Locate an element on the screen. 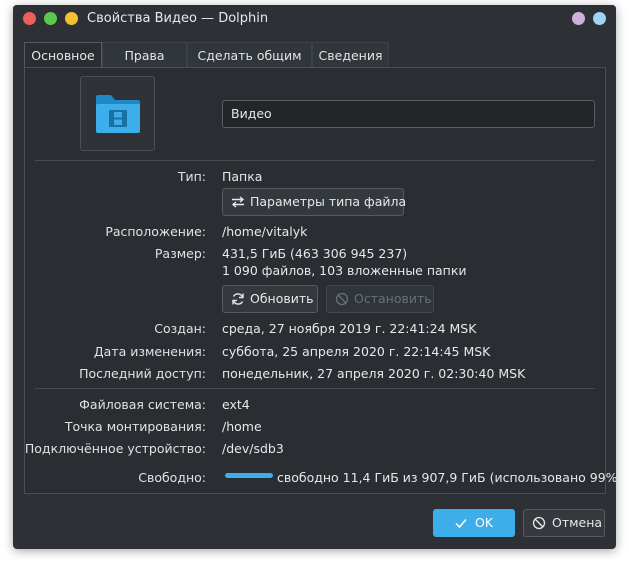 This screenshot has height=563, width=629. file-type-options-button: Параметры типа файла is located at coordinates (314, 202).